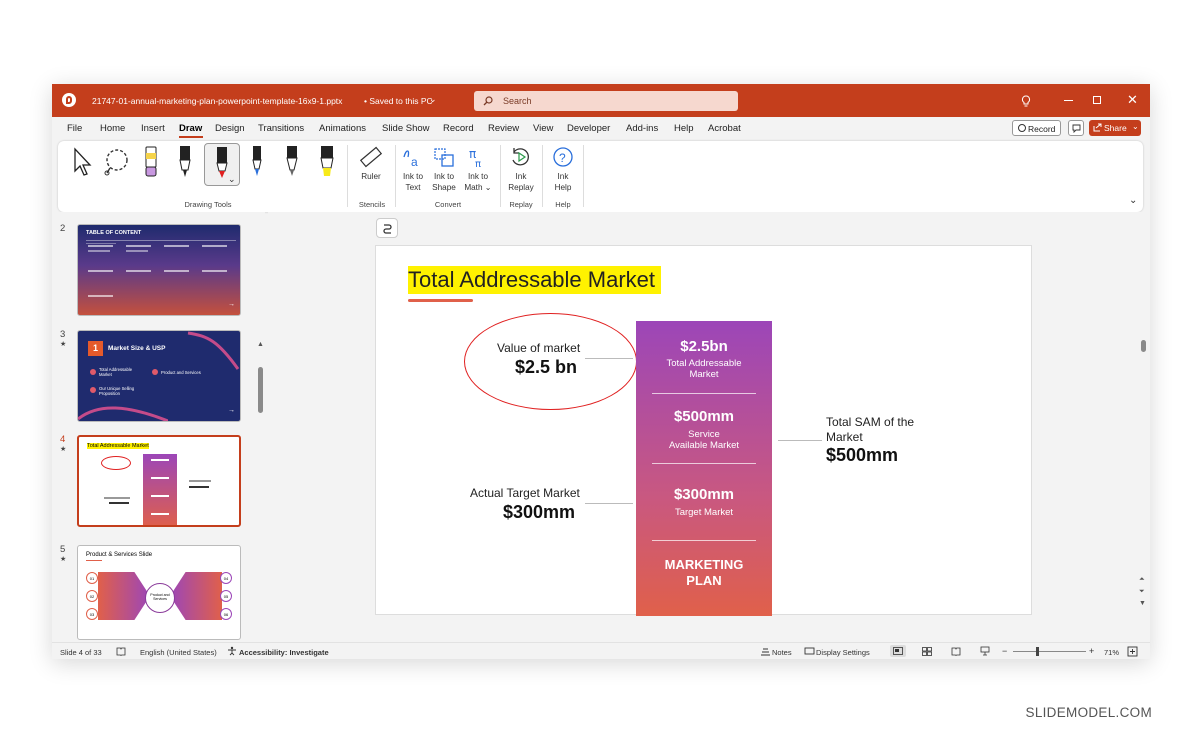 The height and width of the screenshot is (743, 1200). What do you see at coordinates (159, 481) in the screenshot?
I see `thumbnail-slide-4-active: Total Addressable Market` at bounding box center [159, 481].